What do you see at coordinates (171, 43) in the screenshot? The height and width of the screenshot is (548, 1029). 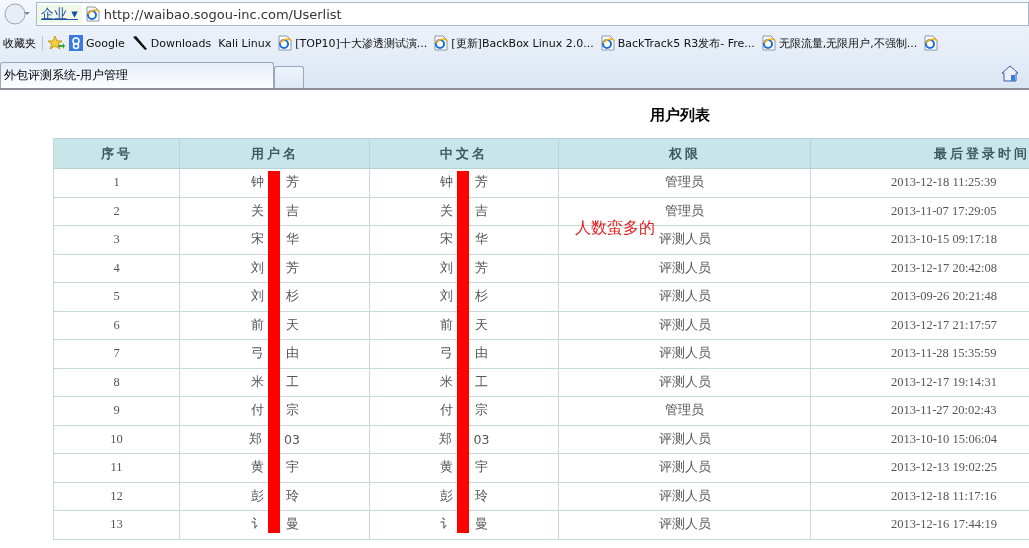 I see `favorite-link: Downloads` at bounding box center [171, 43].